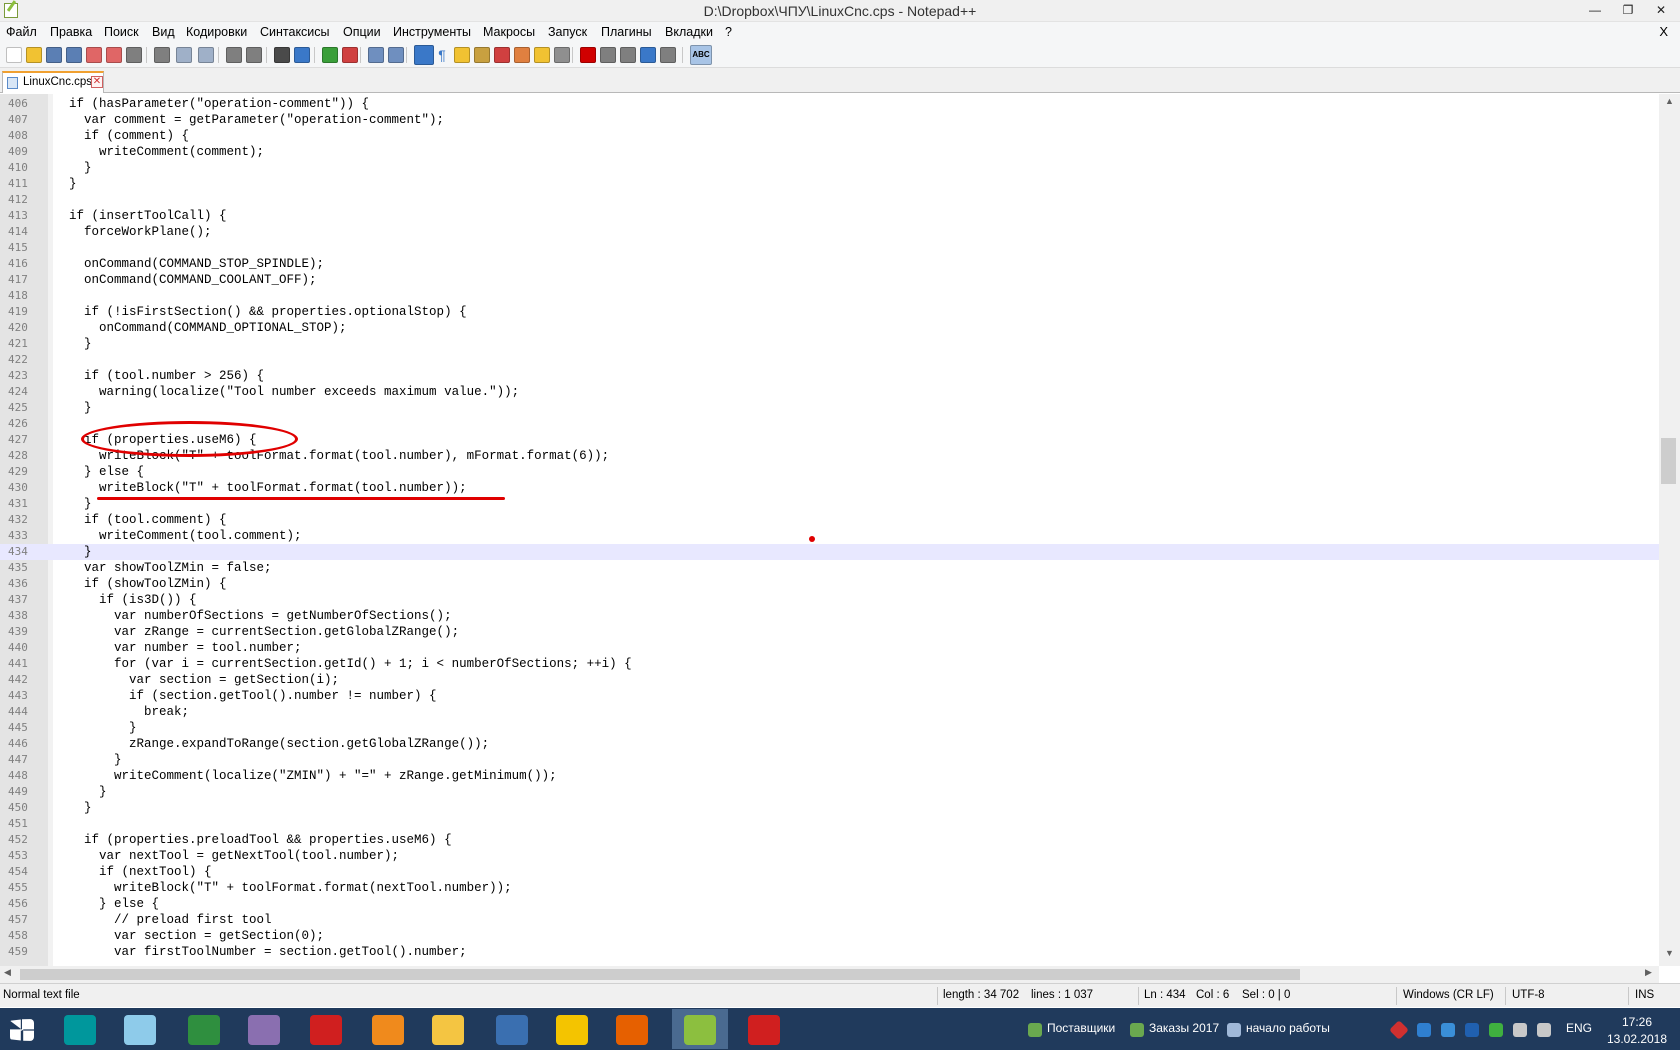 This screenshot has height=1050, width=1680. What do you see at coordinates (34, 55) in the screenshot?
I see `open-file-icon` at bounding box center [34, 55].